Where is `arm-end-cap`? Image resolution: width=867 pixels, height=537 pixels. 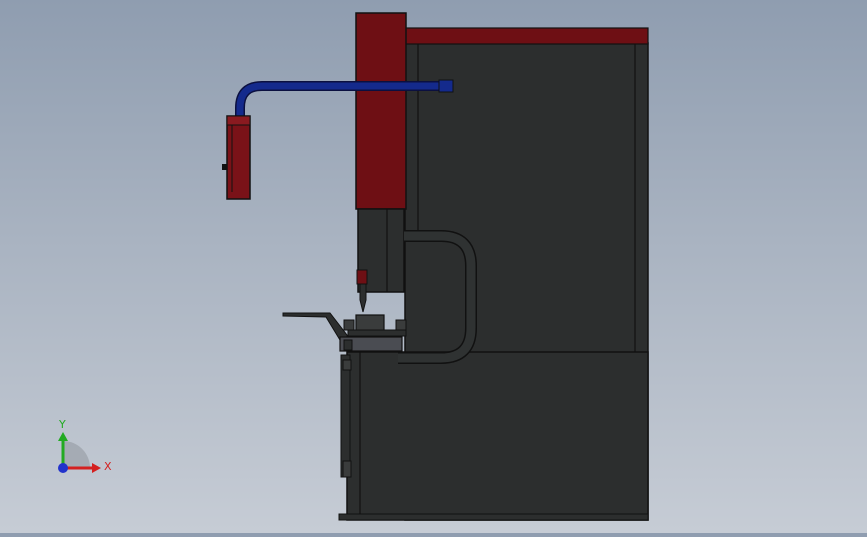
arm-end-cap is located at coordinates (446, 86).